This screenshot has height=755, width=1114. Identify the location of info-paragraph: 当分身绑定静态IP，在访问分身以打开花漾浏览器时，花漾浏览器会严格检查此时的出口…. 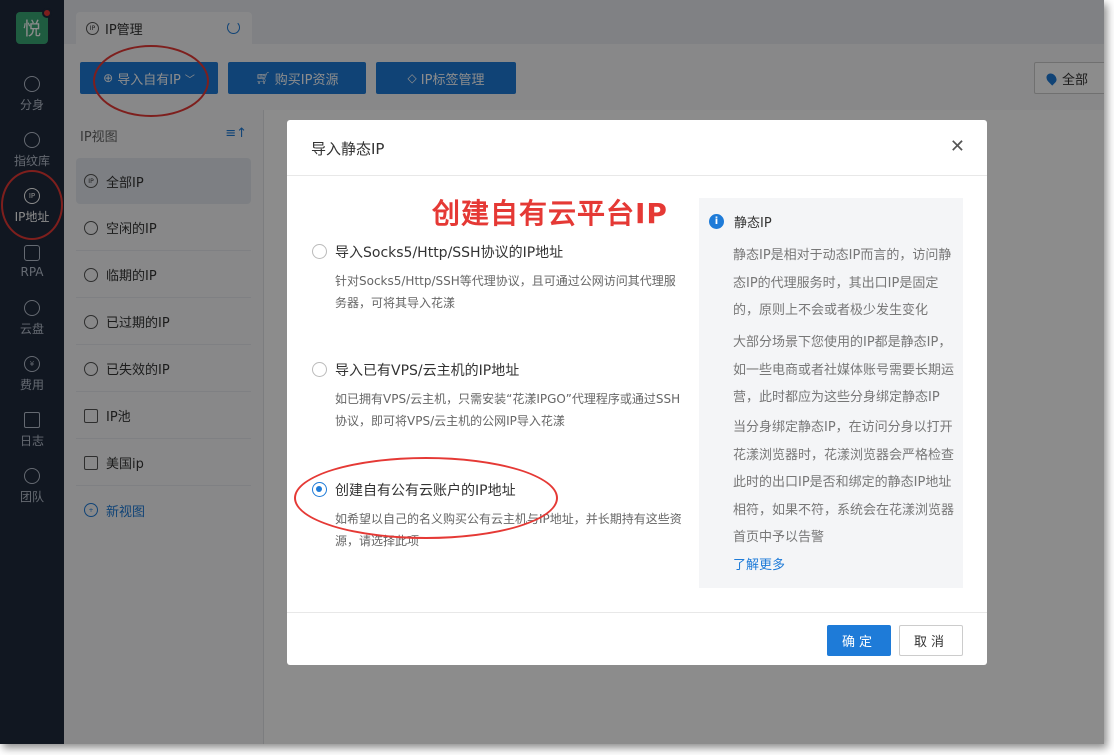
(844, 482).